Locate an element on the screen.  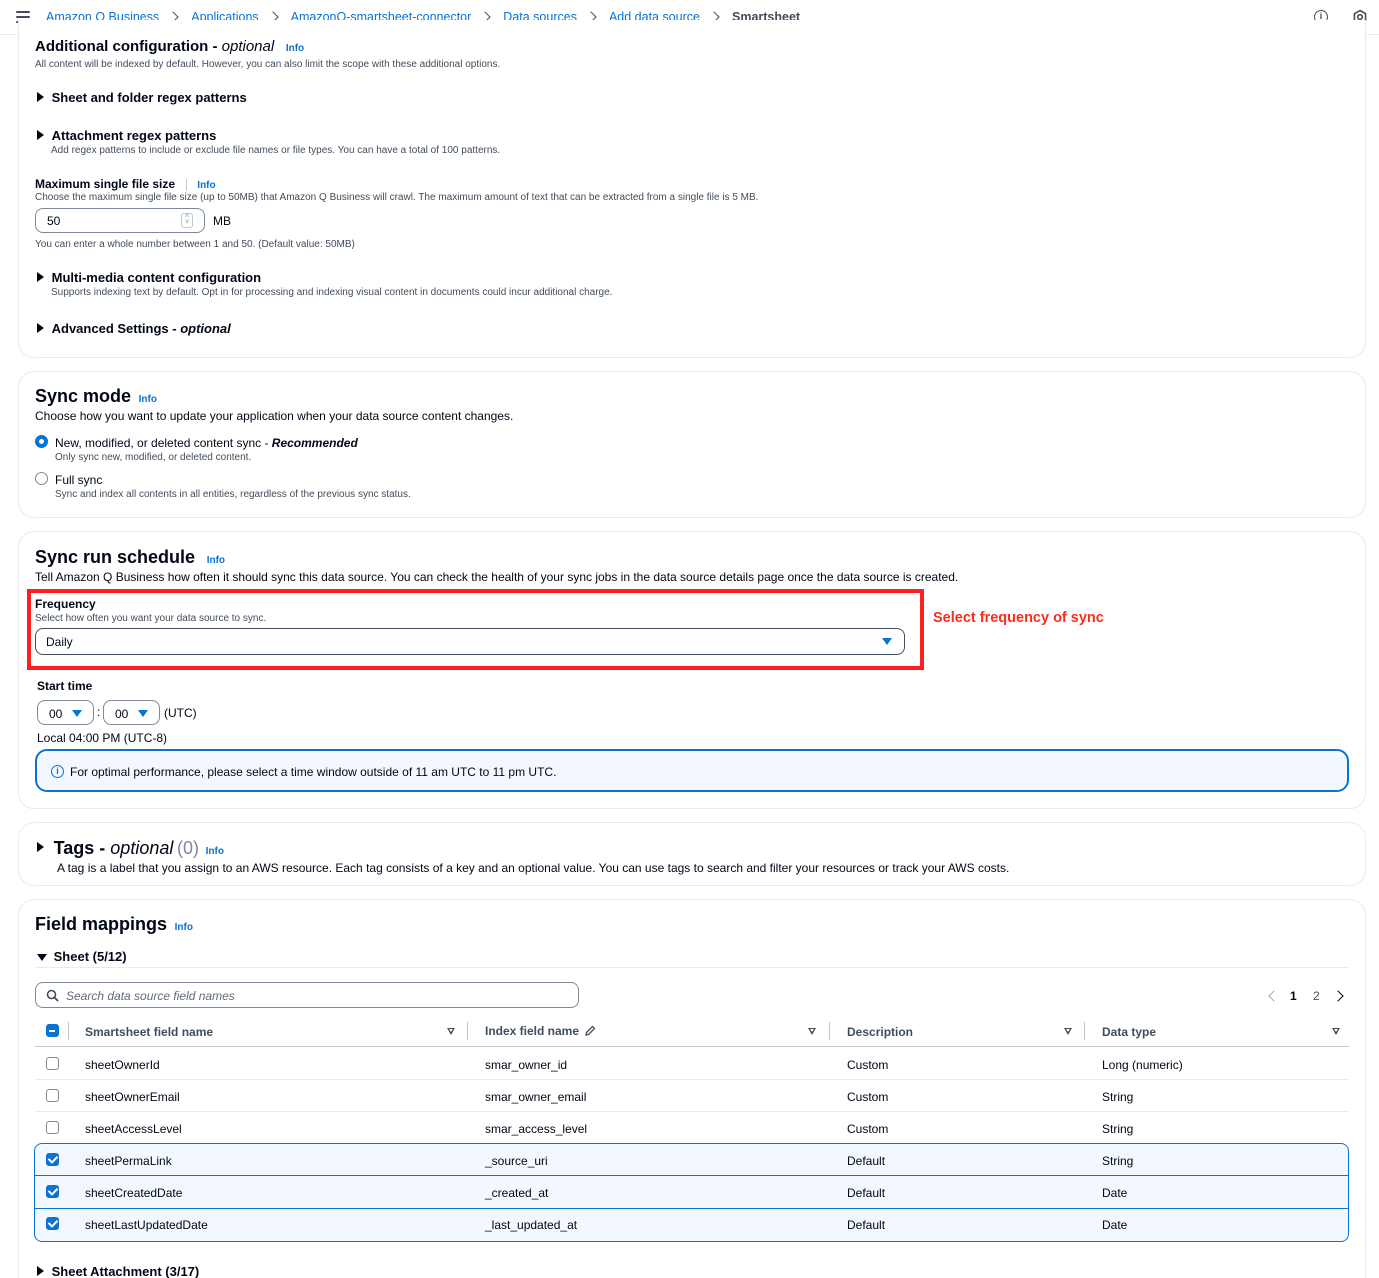
sheet-regex-expander: Sheet and folder regex patterns is located at coordinates (142, 97).